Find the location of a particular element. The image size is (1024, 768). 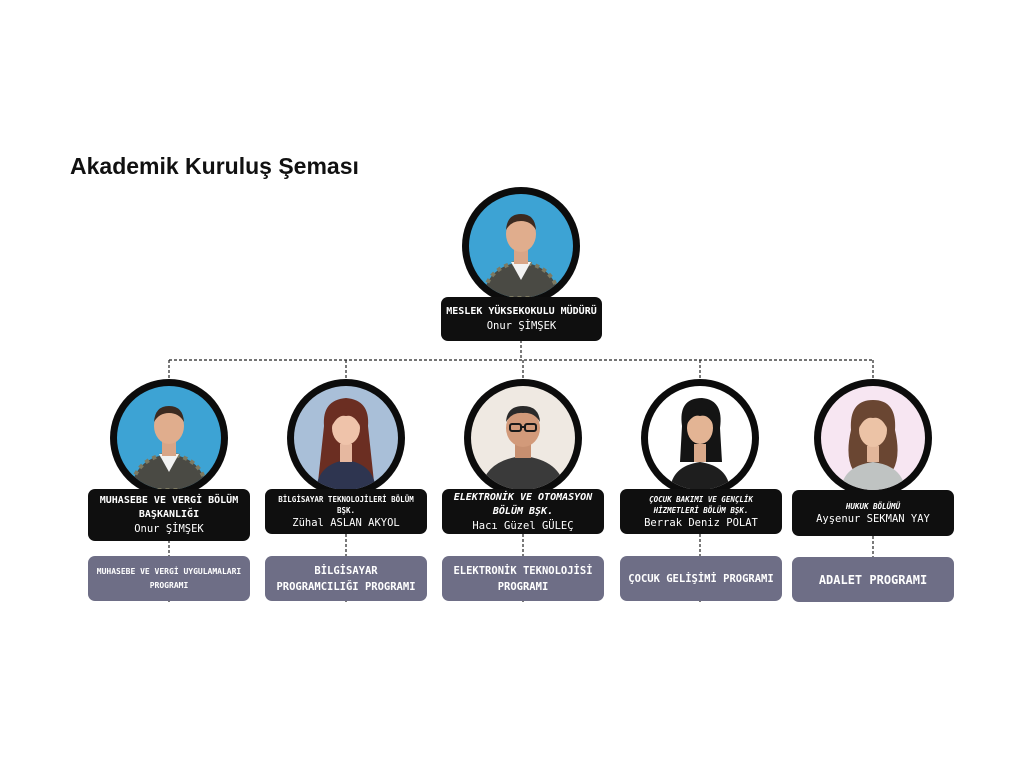

program-hukuk: ADALET PROGRAMI is located at coordinates (873, 579).